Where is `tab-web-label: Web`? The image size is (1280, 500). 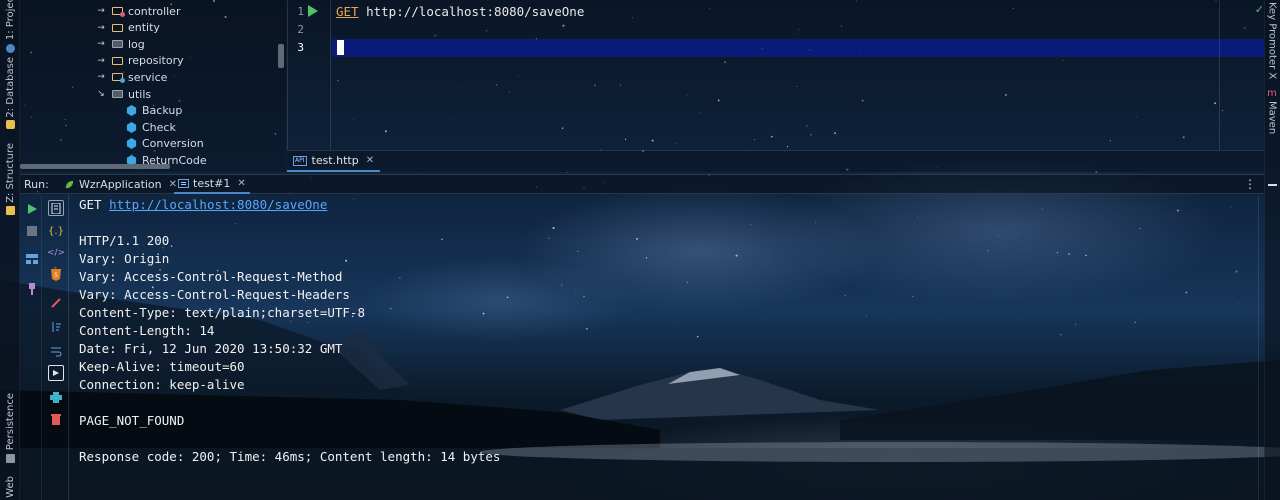 tab-web-label: Web is located at coordinates (10, 487).